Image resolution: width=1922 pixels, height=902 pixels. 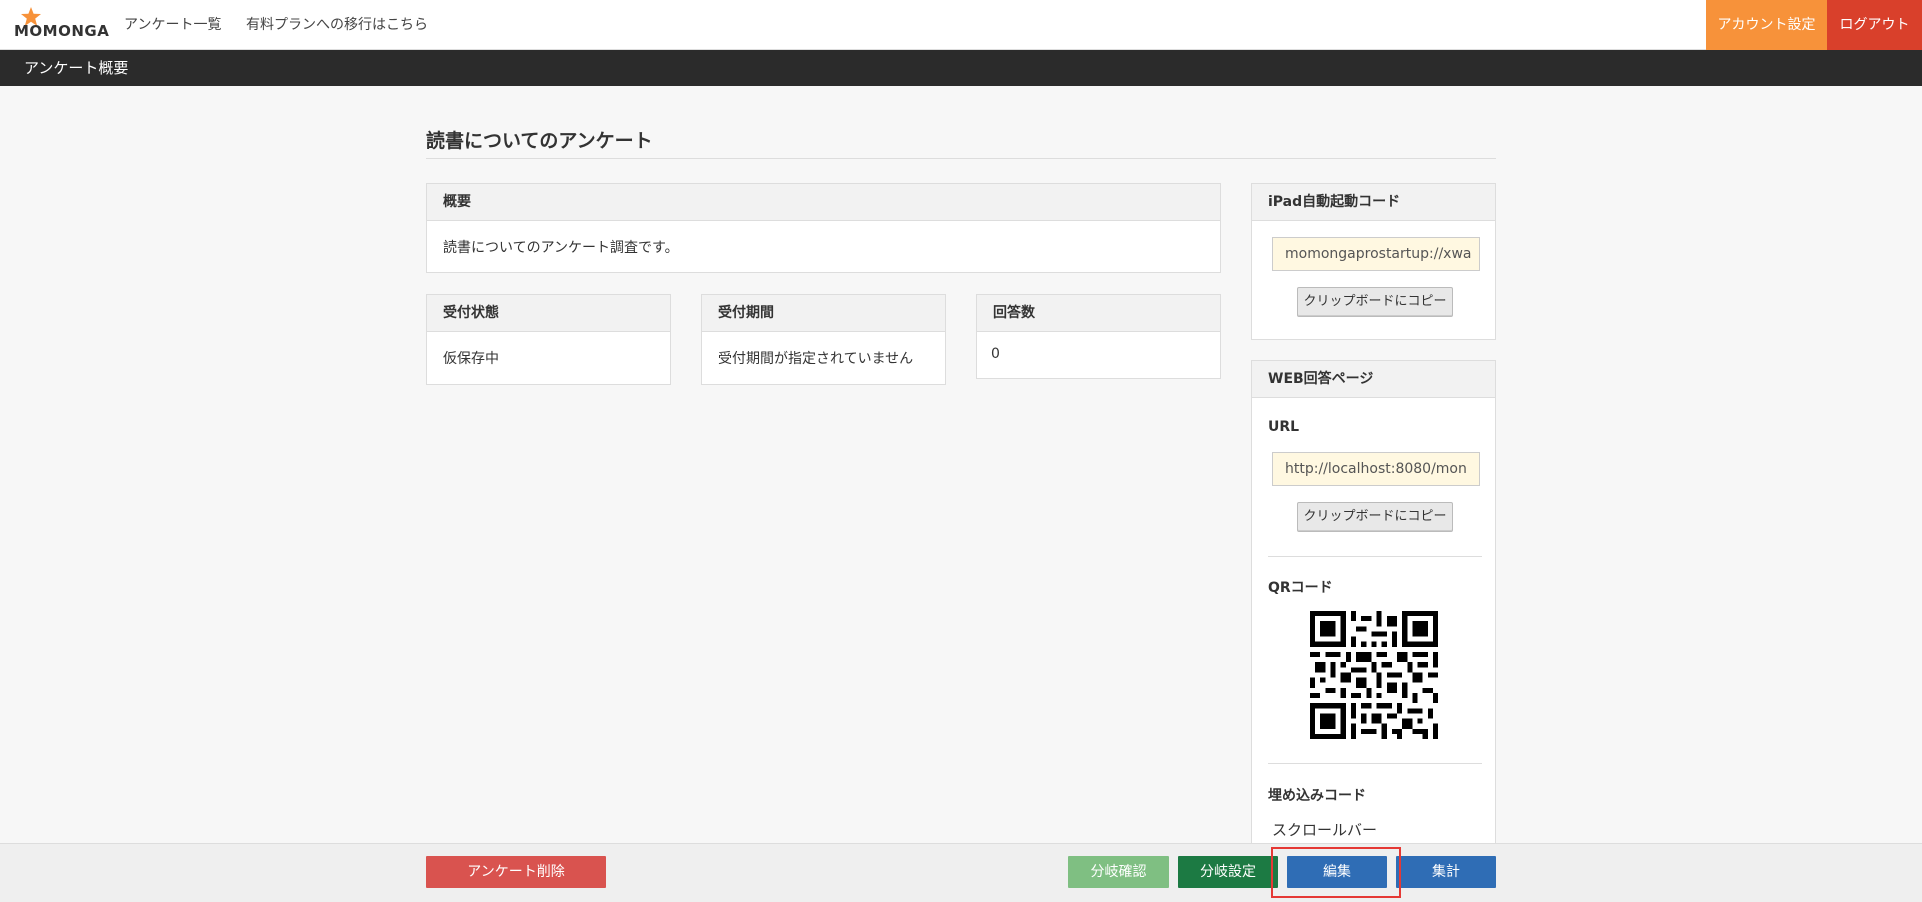 What do you see at coordinates (1375, 517) in the screenshot?
I see `copy-url-button: クリップボードにコピー` at bounding box center [1375, 517].